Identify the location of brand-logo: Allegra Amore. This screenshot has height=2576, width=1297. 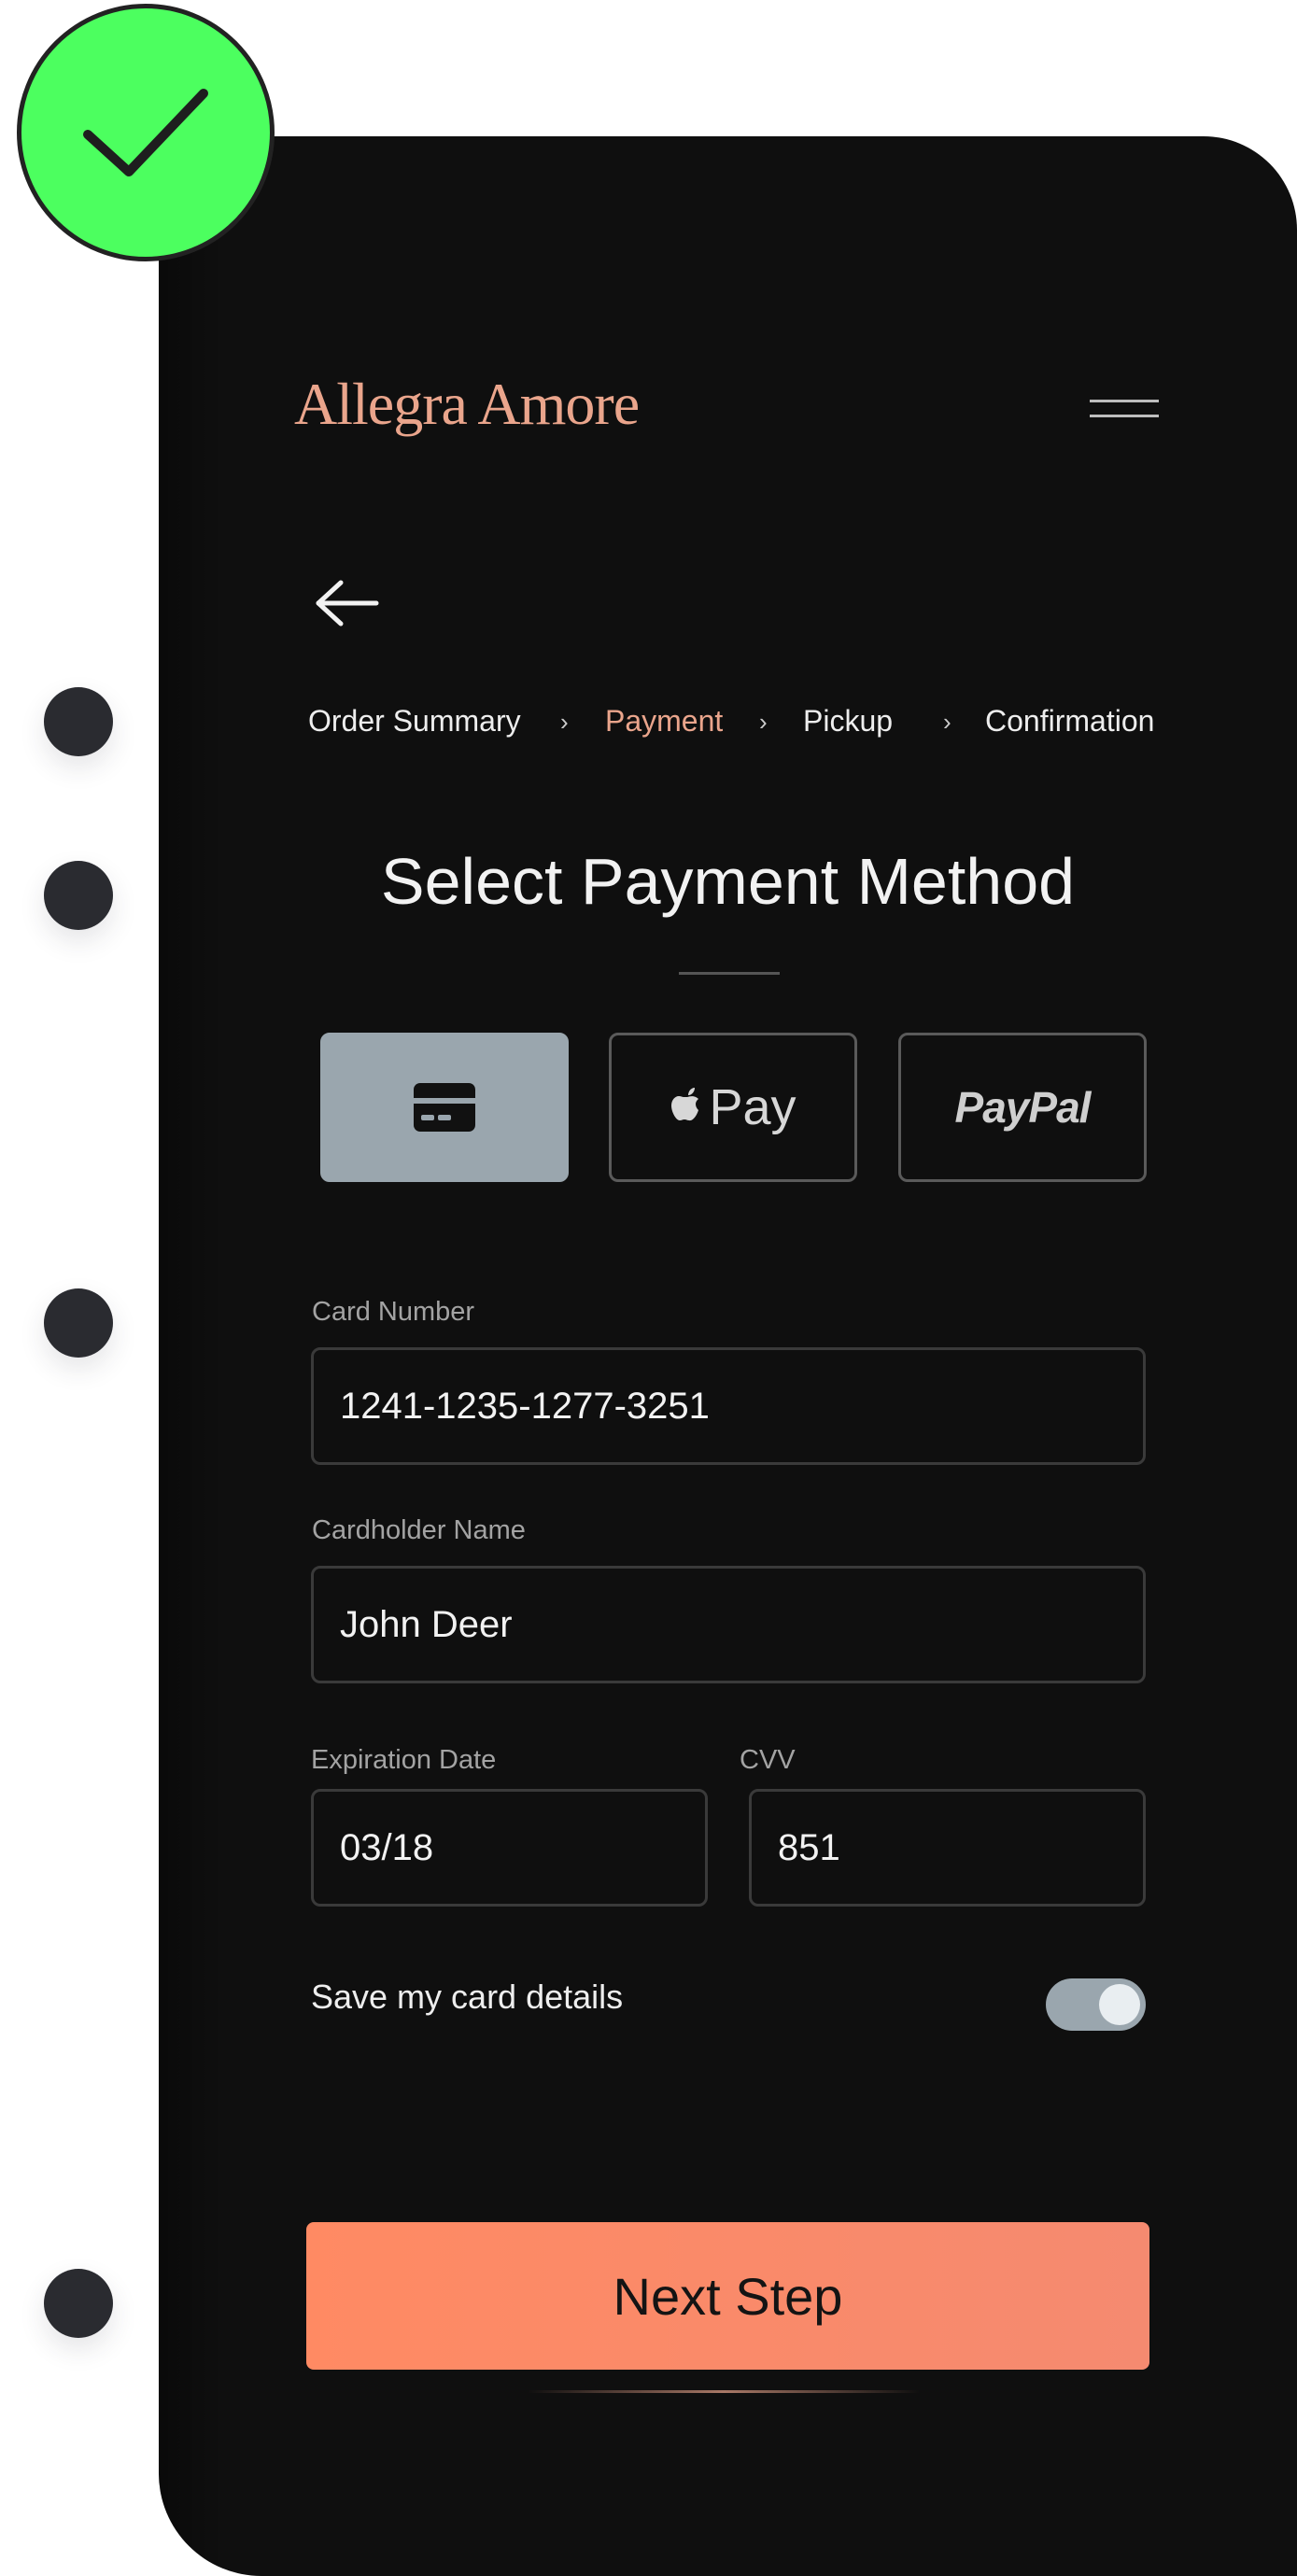
(467, 404).